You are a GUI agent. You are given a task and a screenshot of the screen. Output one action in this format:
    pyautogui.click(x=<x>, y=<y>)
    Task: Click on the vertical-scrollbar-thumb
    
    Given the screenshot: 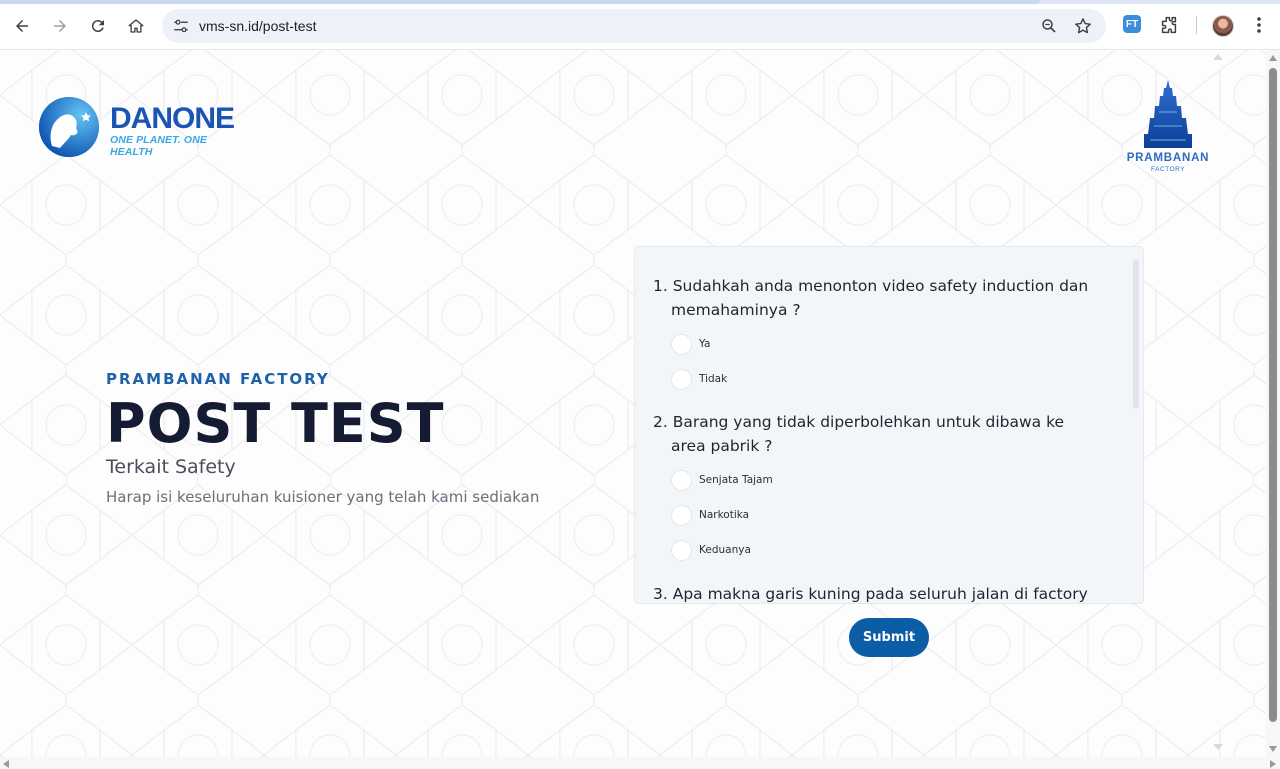 What is the action you would take?
    pyautogui.click(x=1273, y=395)
    